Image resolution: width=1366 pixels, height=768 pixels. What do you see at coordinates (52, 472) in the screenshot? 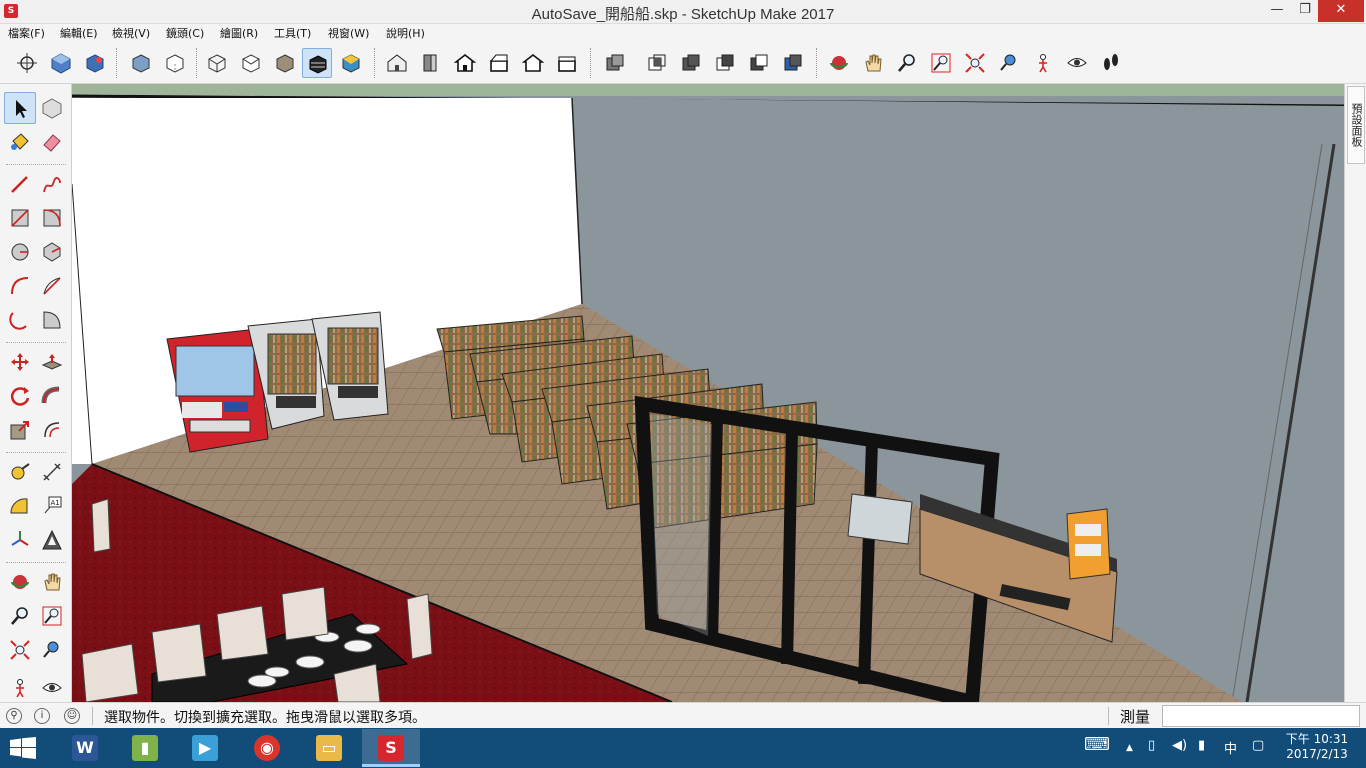
I see `dimension-icon` at bounding box center [52, 472].